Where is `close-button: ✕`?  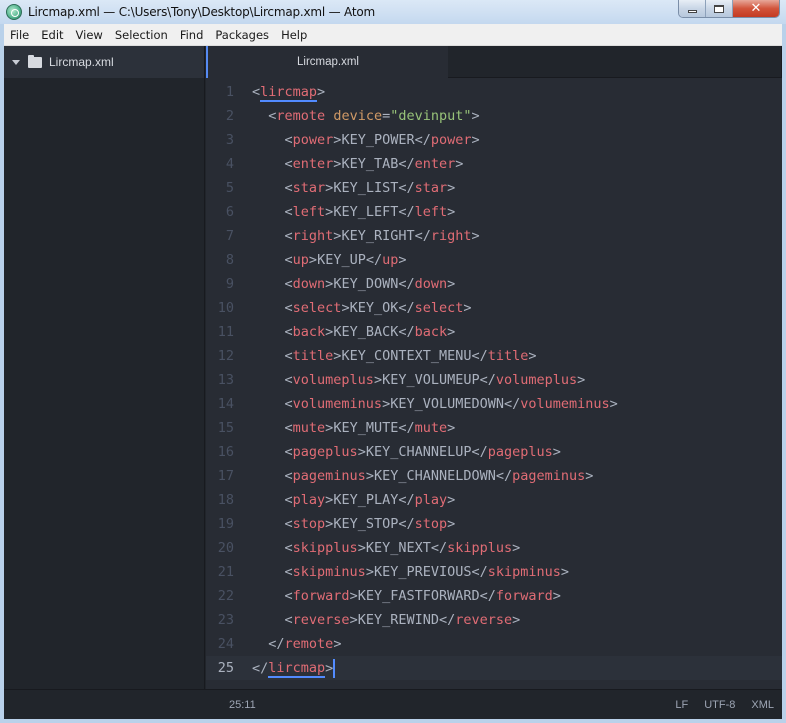
close-button: ✕ is located at coordinates (756, 8).